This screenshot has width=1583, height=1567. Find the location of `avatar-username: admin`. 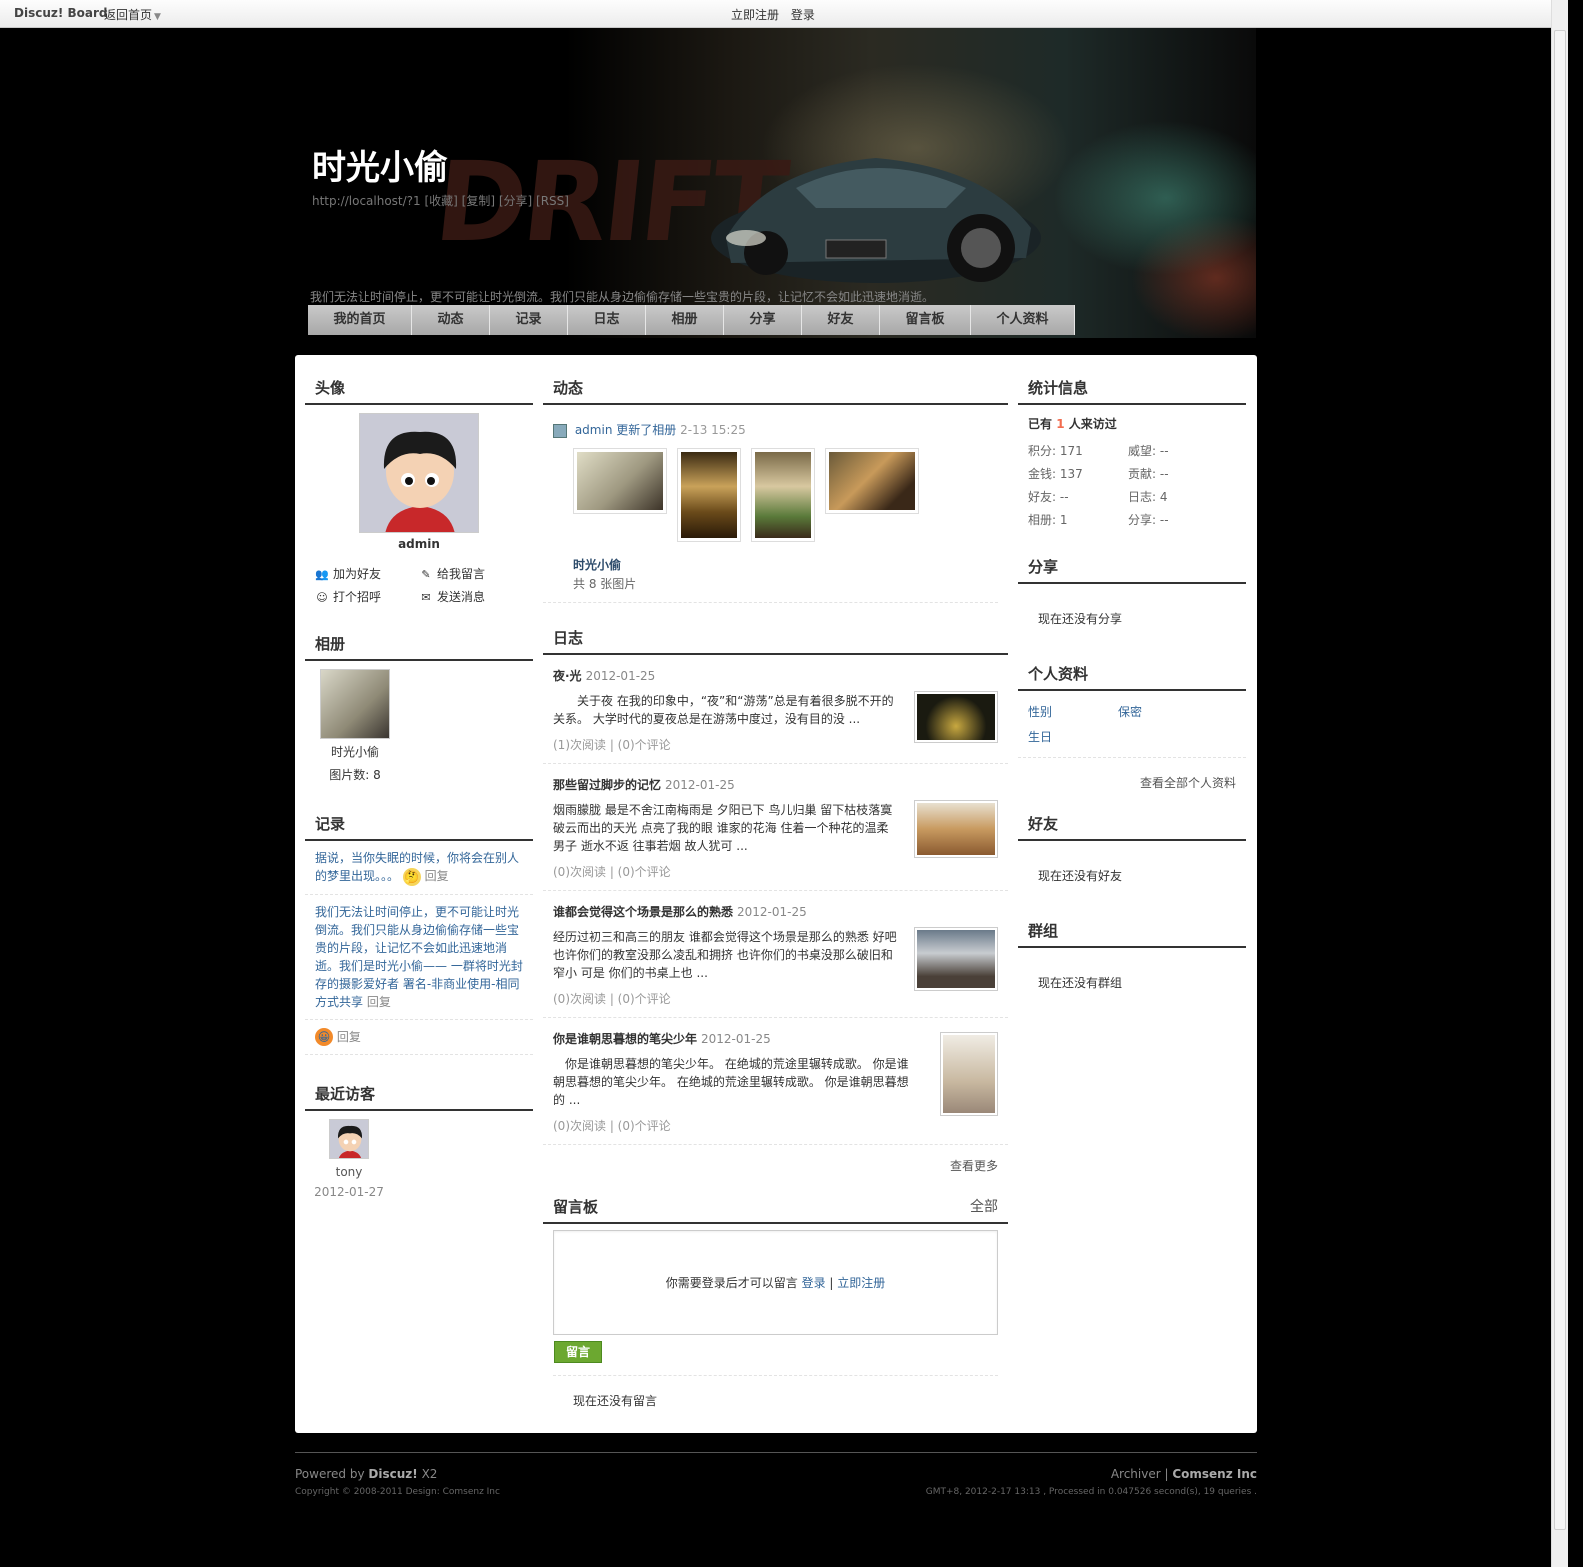

avatar-username: admin is located at coordinates (419, 544).